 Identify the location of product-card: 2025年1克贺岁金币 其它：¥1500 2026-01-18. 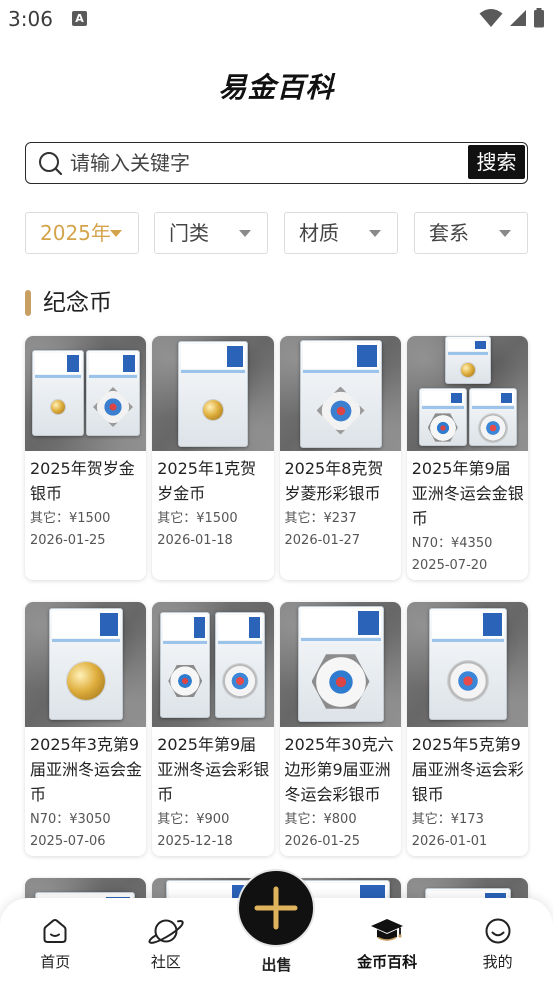
(213, 458).